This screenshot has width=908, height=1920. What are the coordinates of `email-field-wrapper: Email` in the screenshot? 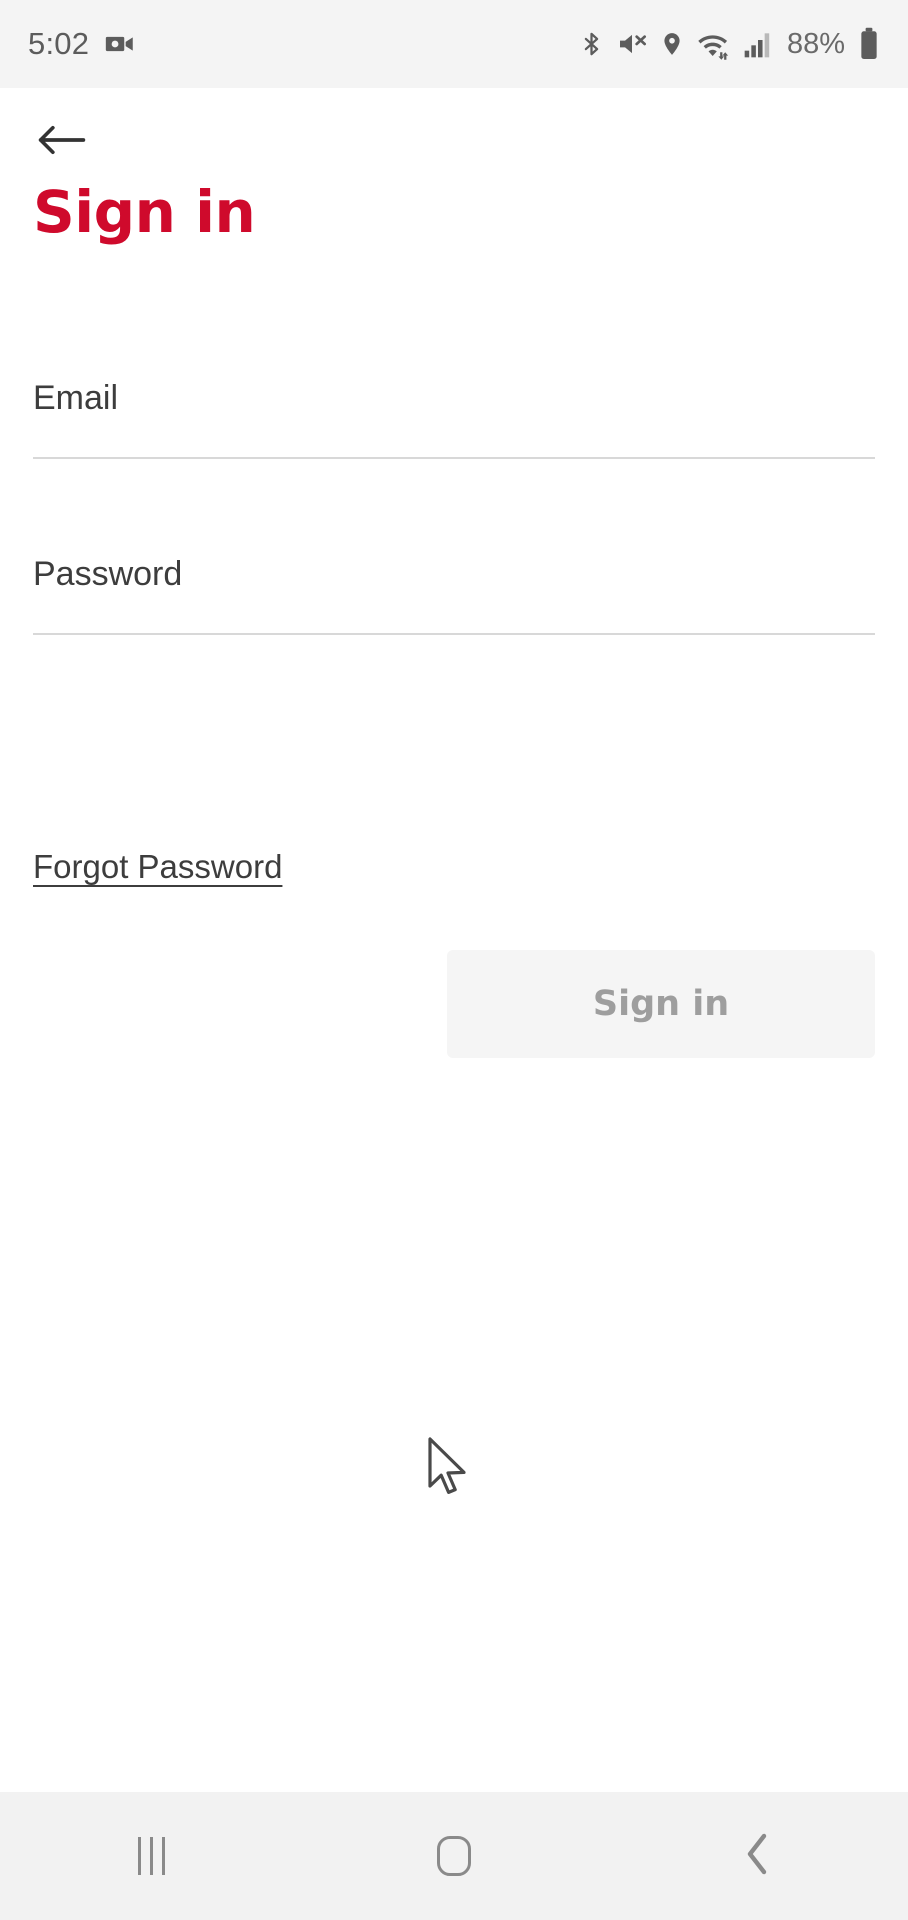 It's located at (454, 418).